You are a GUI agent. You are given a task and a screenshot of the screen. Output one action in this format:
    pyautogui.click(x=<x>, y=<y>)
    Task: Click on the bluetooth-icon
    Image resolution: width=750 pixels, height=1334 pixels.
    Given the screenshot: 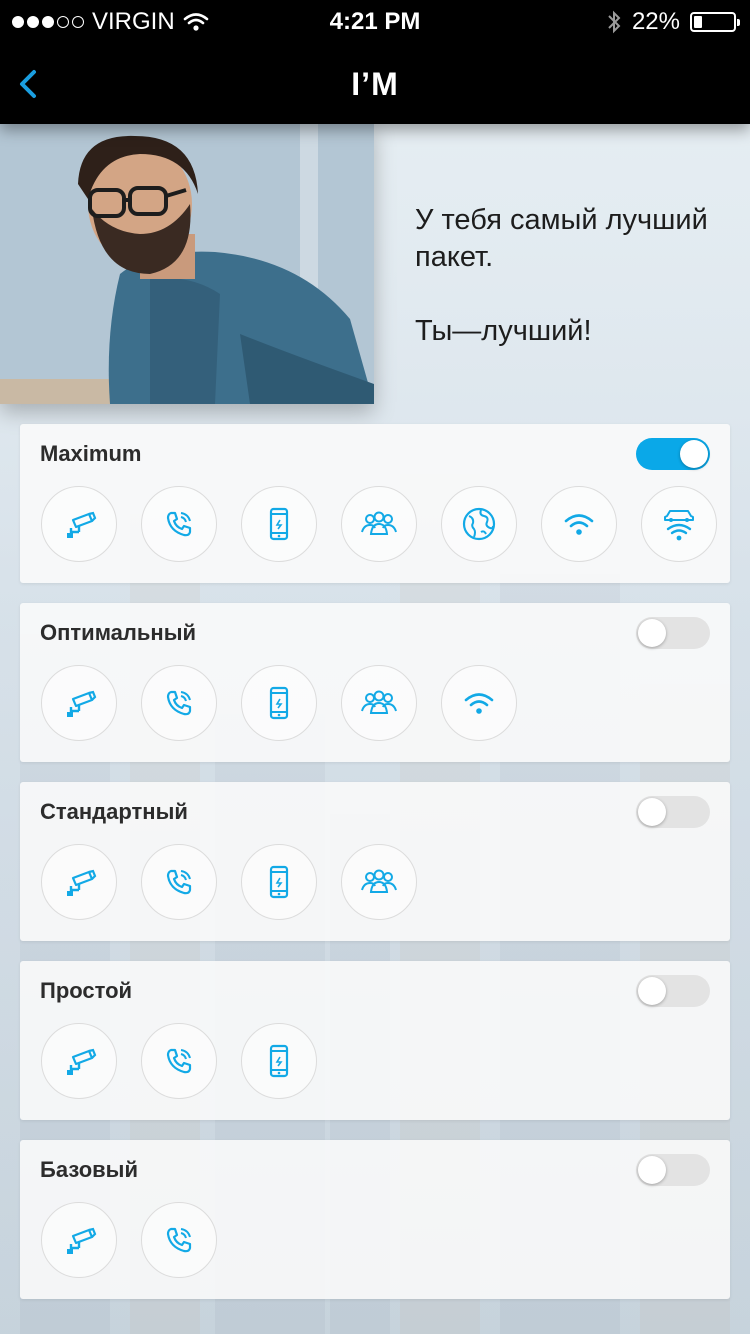 What is the action you would take?
    pyautogui.click(x=614, y=22)
    